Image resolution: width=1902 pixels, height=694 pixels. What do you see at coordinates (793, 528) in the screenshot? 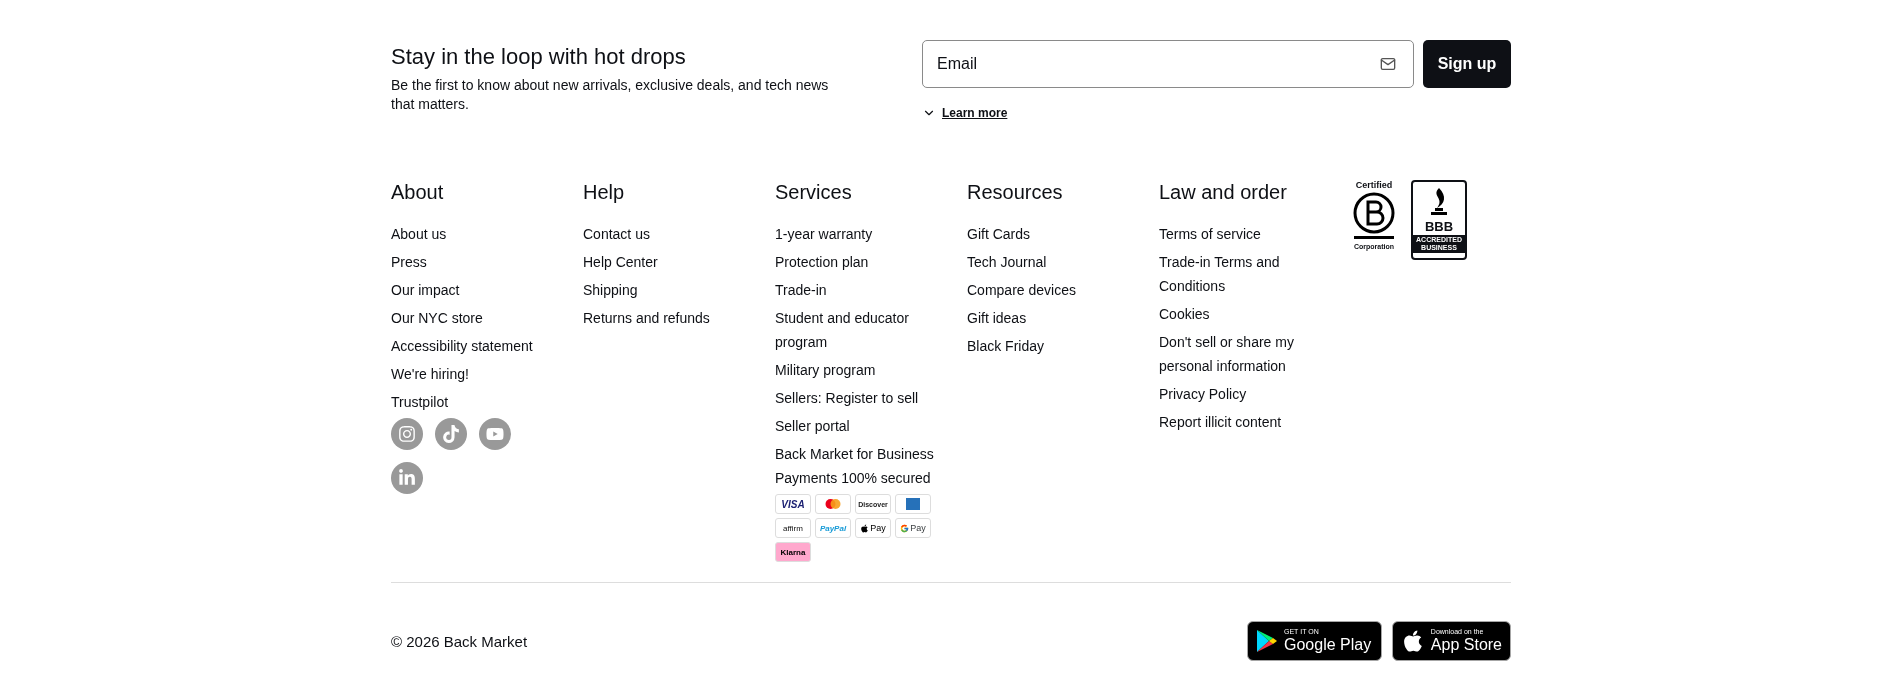
I see `affirm-badge: affirm` at bounding box center [793, 528].